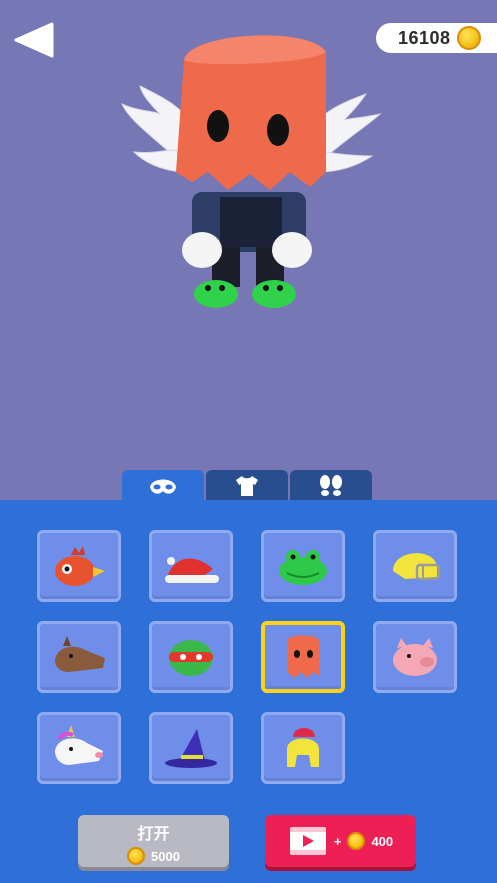  I want to click on wizard-hat-icon, so click(191, 748).